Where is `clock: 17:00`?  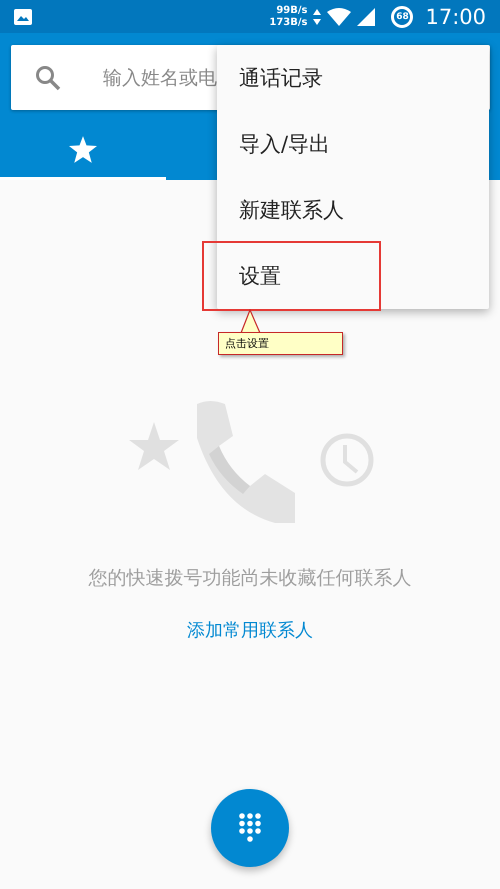
clock: 17:00 is located at coordinates (455, 16).